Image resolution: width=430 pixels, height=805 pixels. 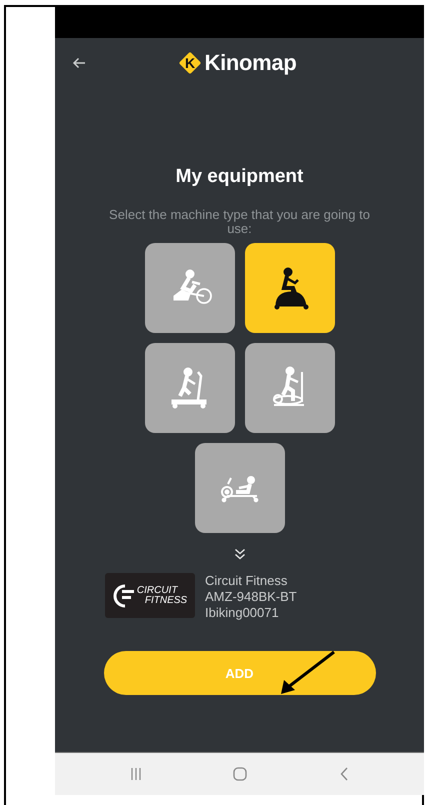 I want to click on add-button: ADD, so click(x=240, y=673).